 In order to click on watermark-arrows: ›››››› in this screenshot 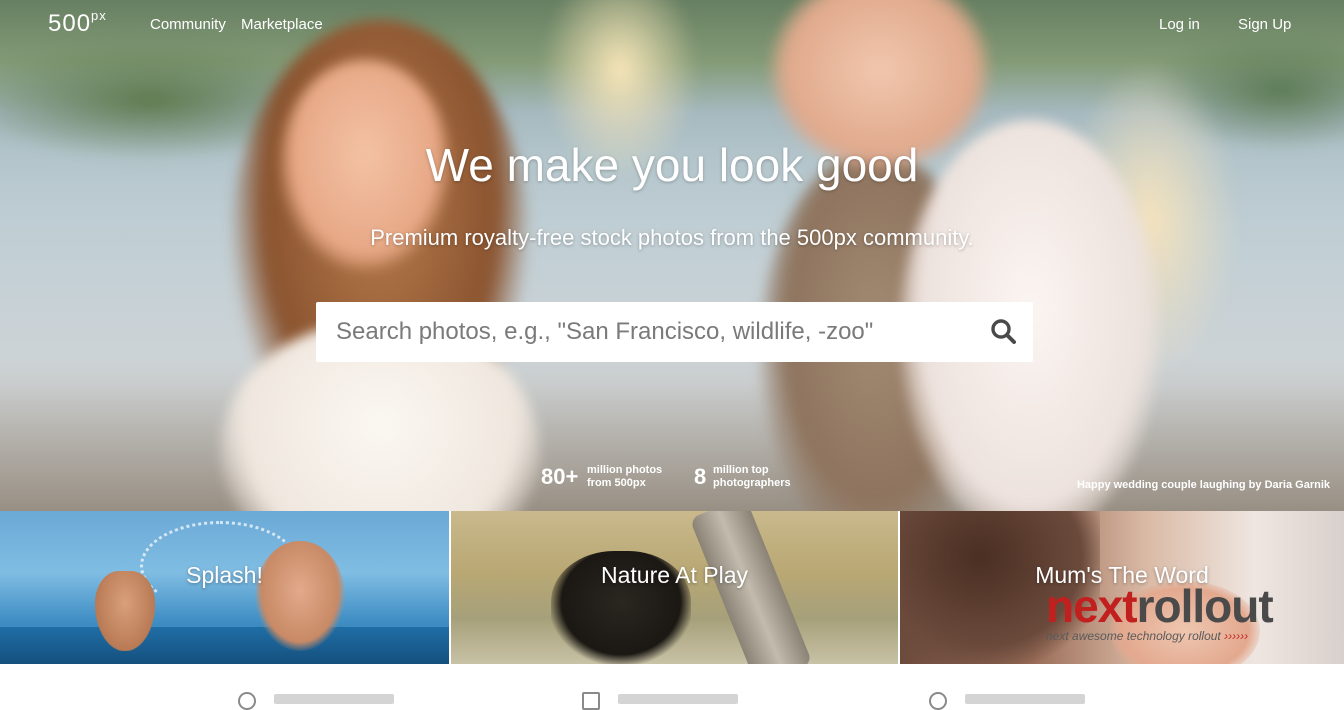, I will do `click(1236, 636)`.